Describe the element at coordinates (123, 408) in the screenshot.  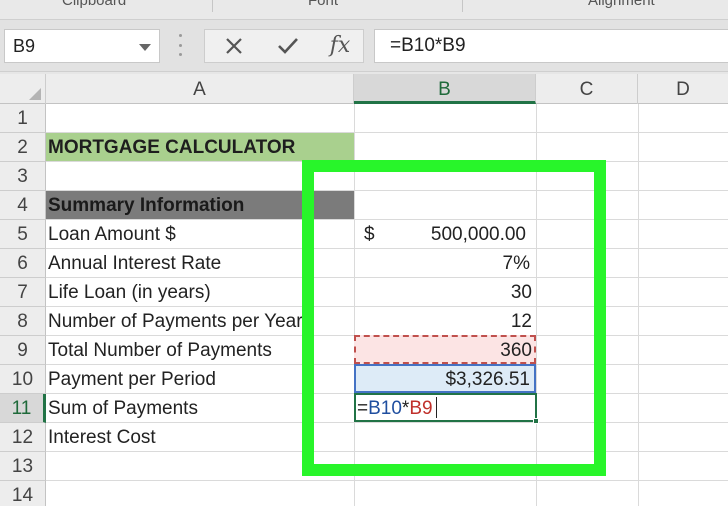
I see `cell-a11: Sum of Payments` at that location.